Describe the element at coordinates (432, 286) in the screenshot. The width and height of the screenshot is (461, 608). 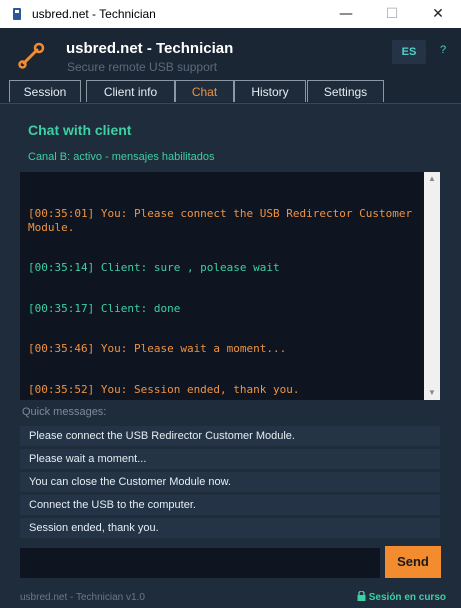
I see `chat-scrollbar: ▲ ▼` at that location.